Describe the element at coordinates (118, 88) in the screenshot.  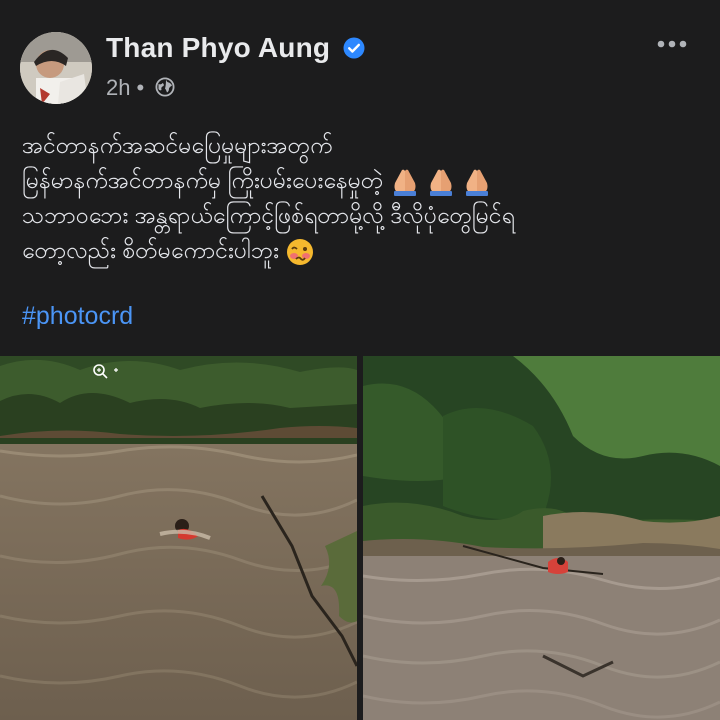
I see `post-time: 2h` at that location.